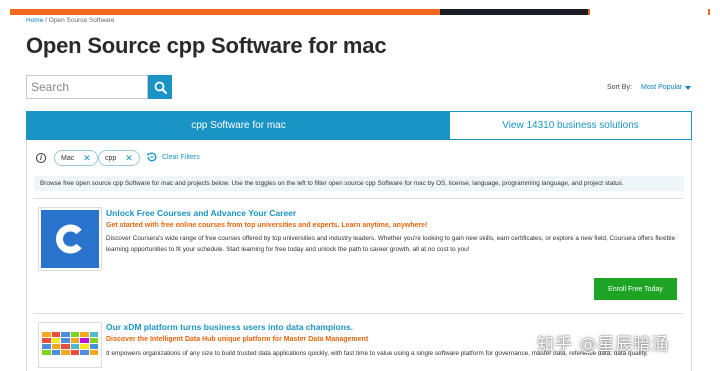 Image resolution: width=720 pixels, height=371 pixels. I want to click on breadcrumb-current: Open Source Software, so click(81, 20).